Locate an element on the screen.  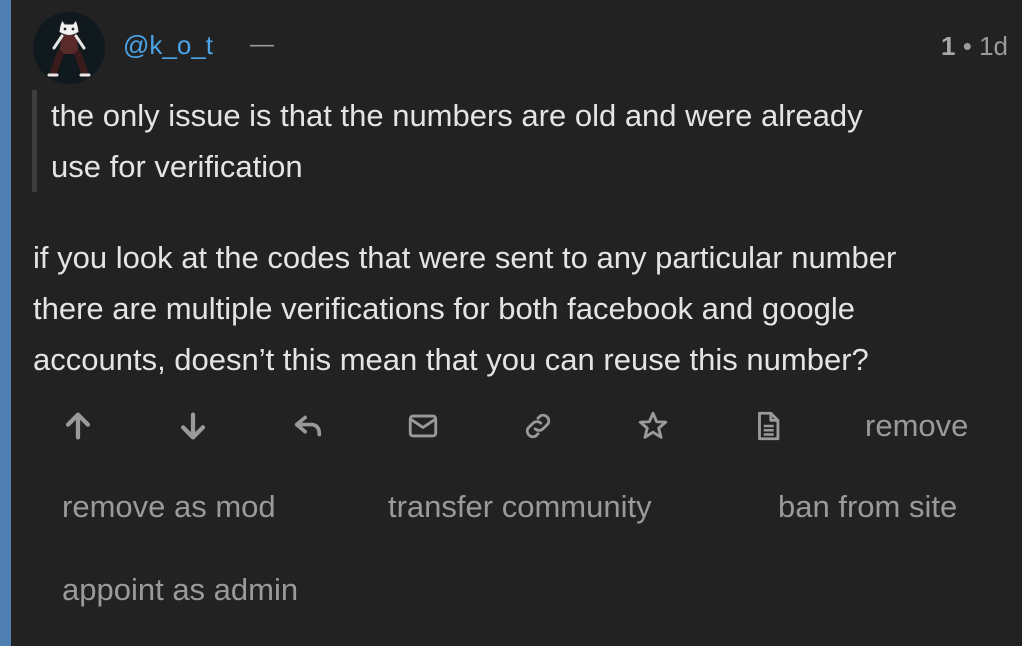
arrow-down-icon is located at coordinates (193, 426).